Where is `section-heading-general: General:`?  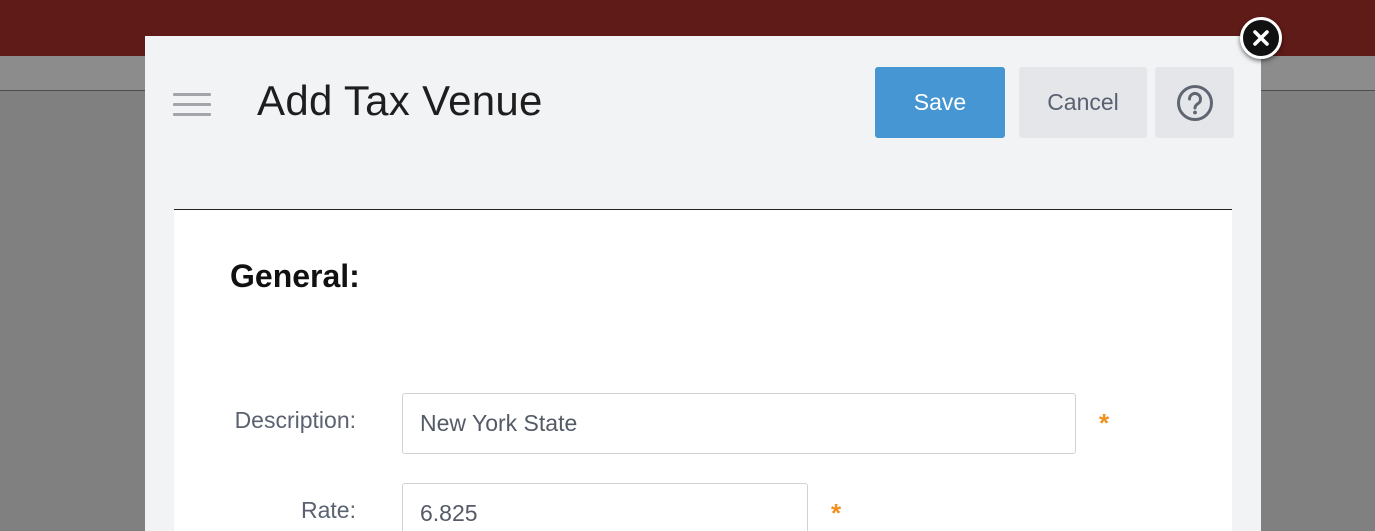
section-heading-general: General: is located at coordinates (295, 276).